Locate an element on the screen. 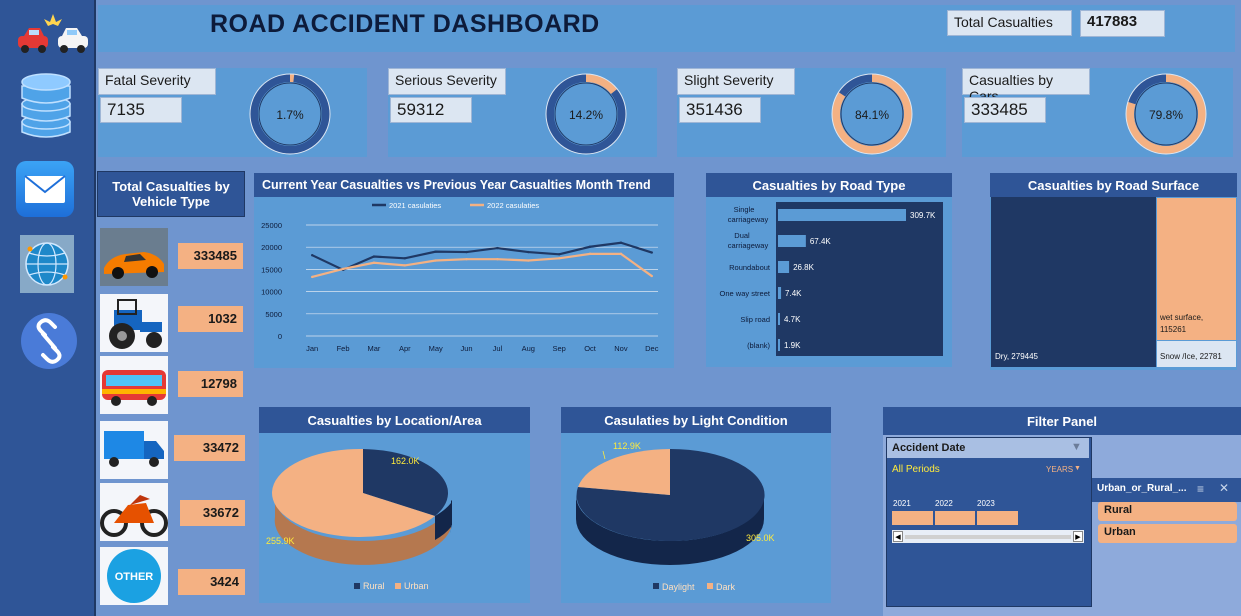 This screenshot has height=616, width=1241. total-casualties-label: Total Casualties is located at coordinates (1009, 23).